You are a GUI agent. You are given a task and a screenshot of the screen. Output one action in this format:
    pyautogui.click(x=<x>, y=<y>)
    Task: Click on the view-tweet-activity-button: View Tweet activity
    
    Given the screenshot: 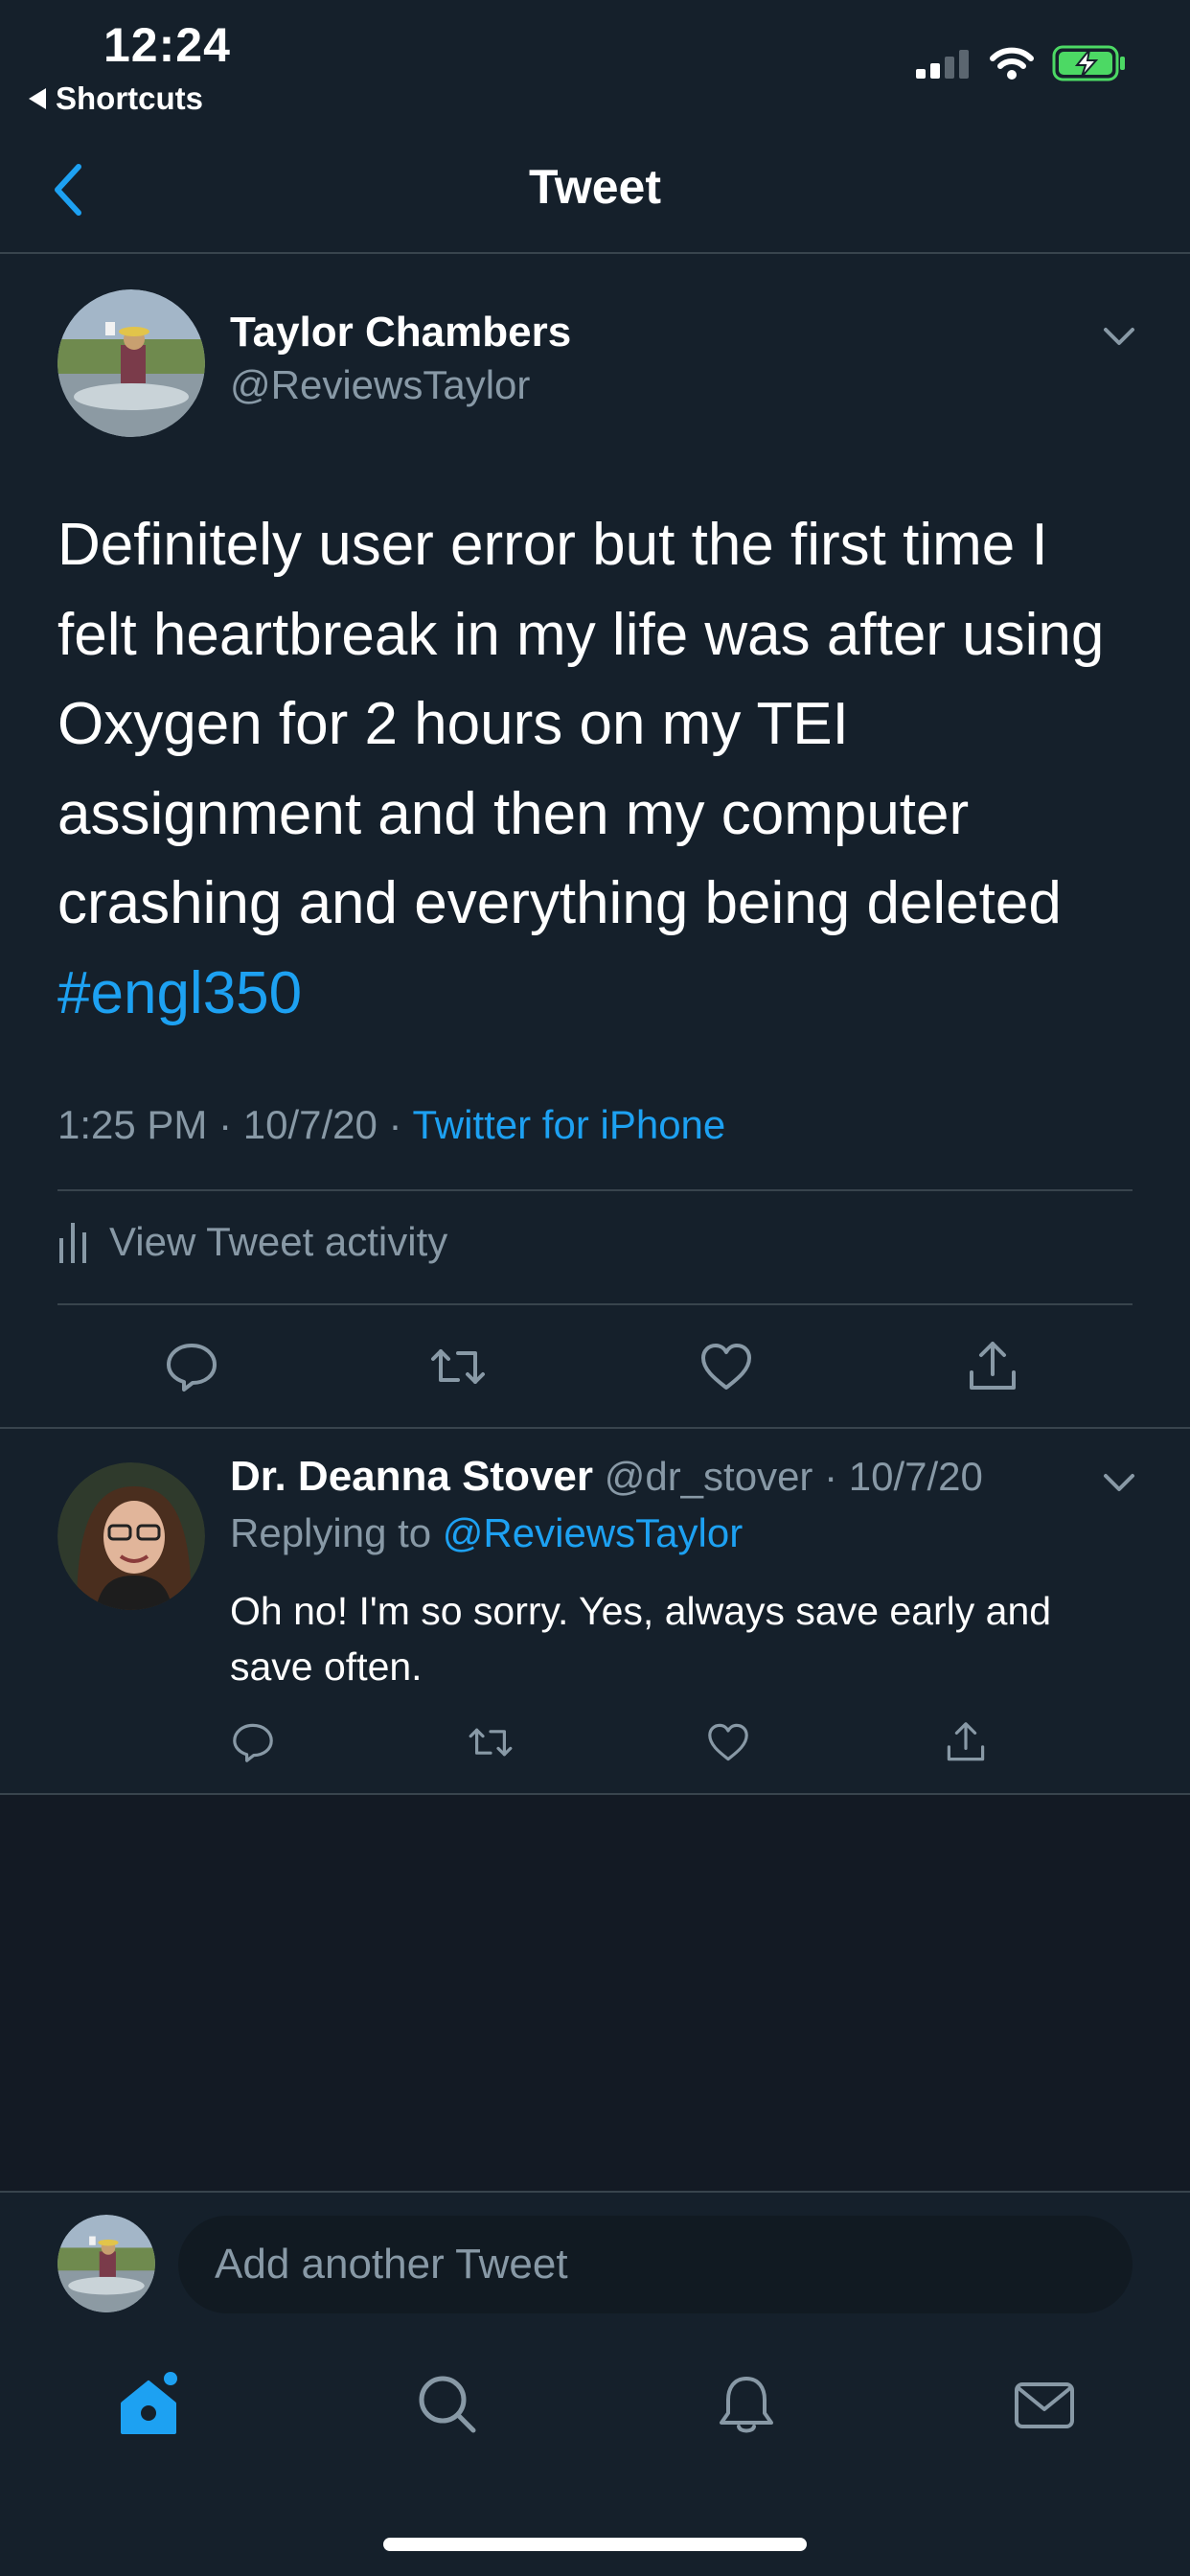 What is the action you would take?
    pyautogui.click(x=252, y=1242)
    